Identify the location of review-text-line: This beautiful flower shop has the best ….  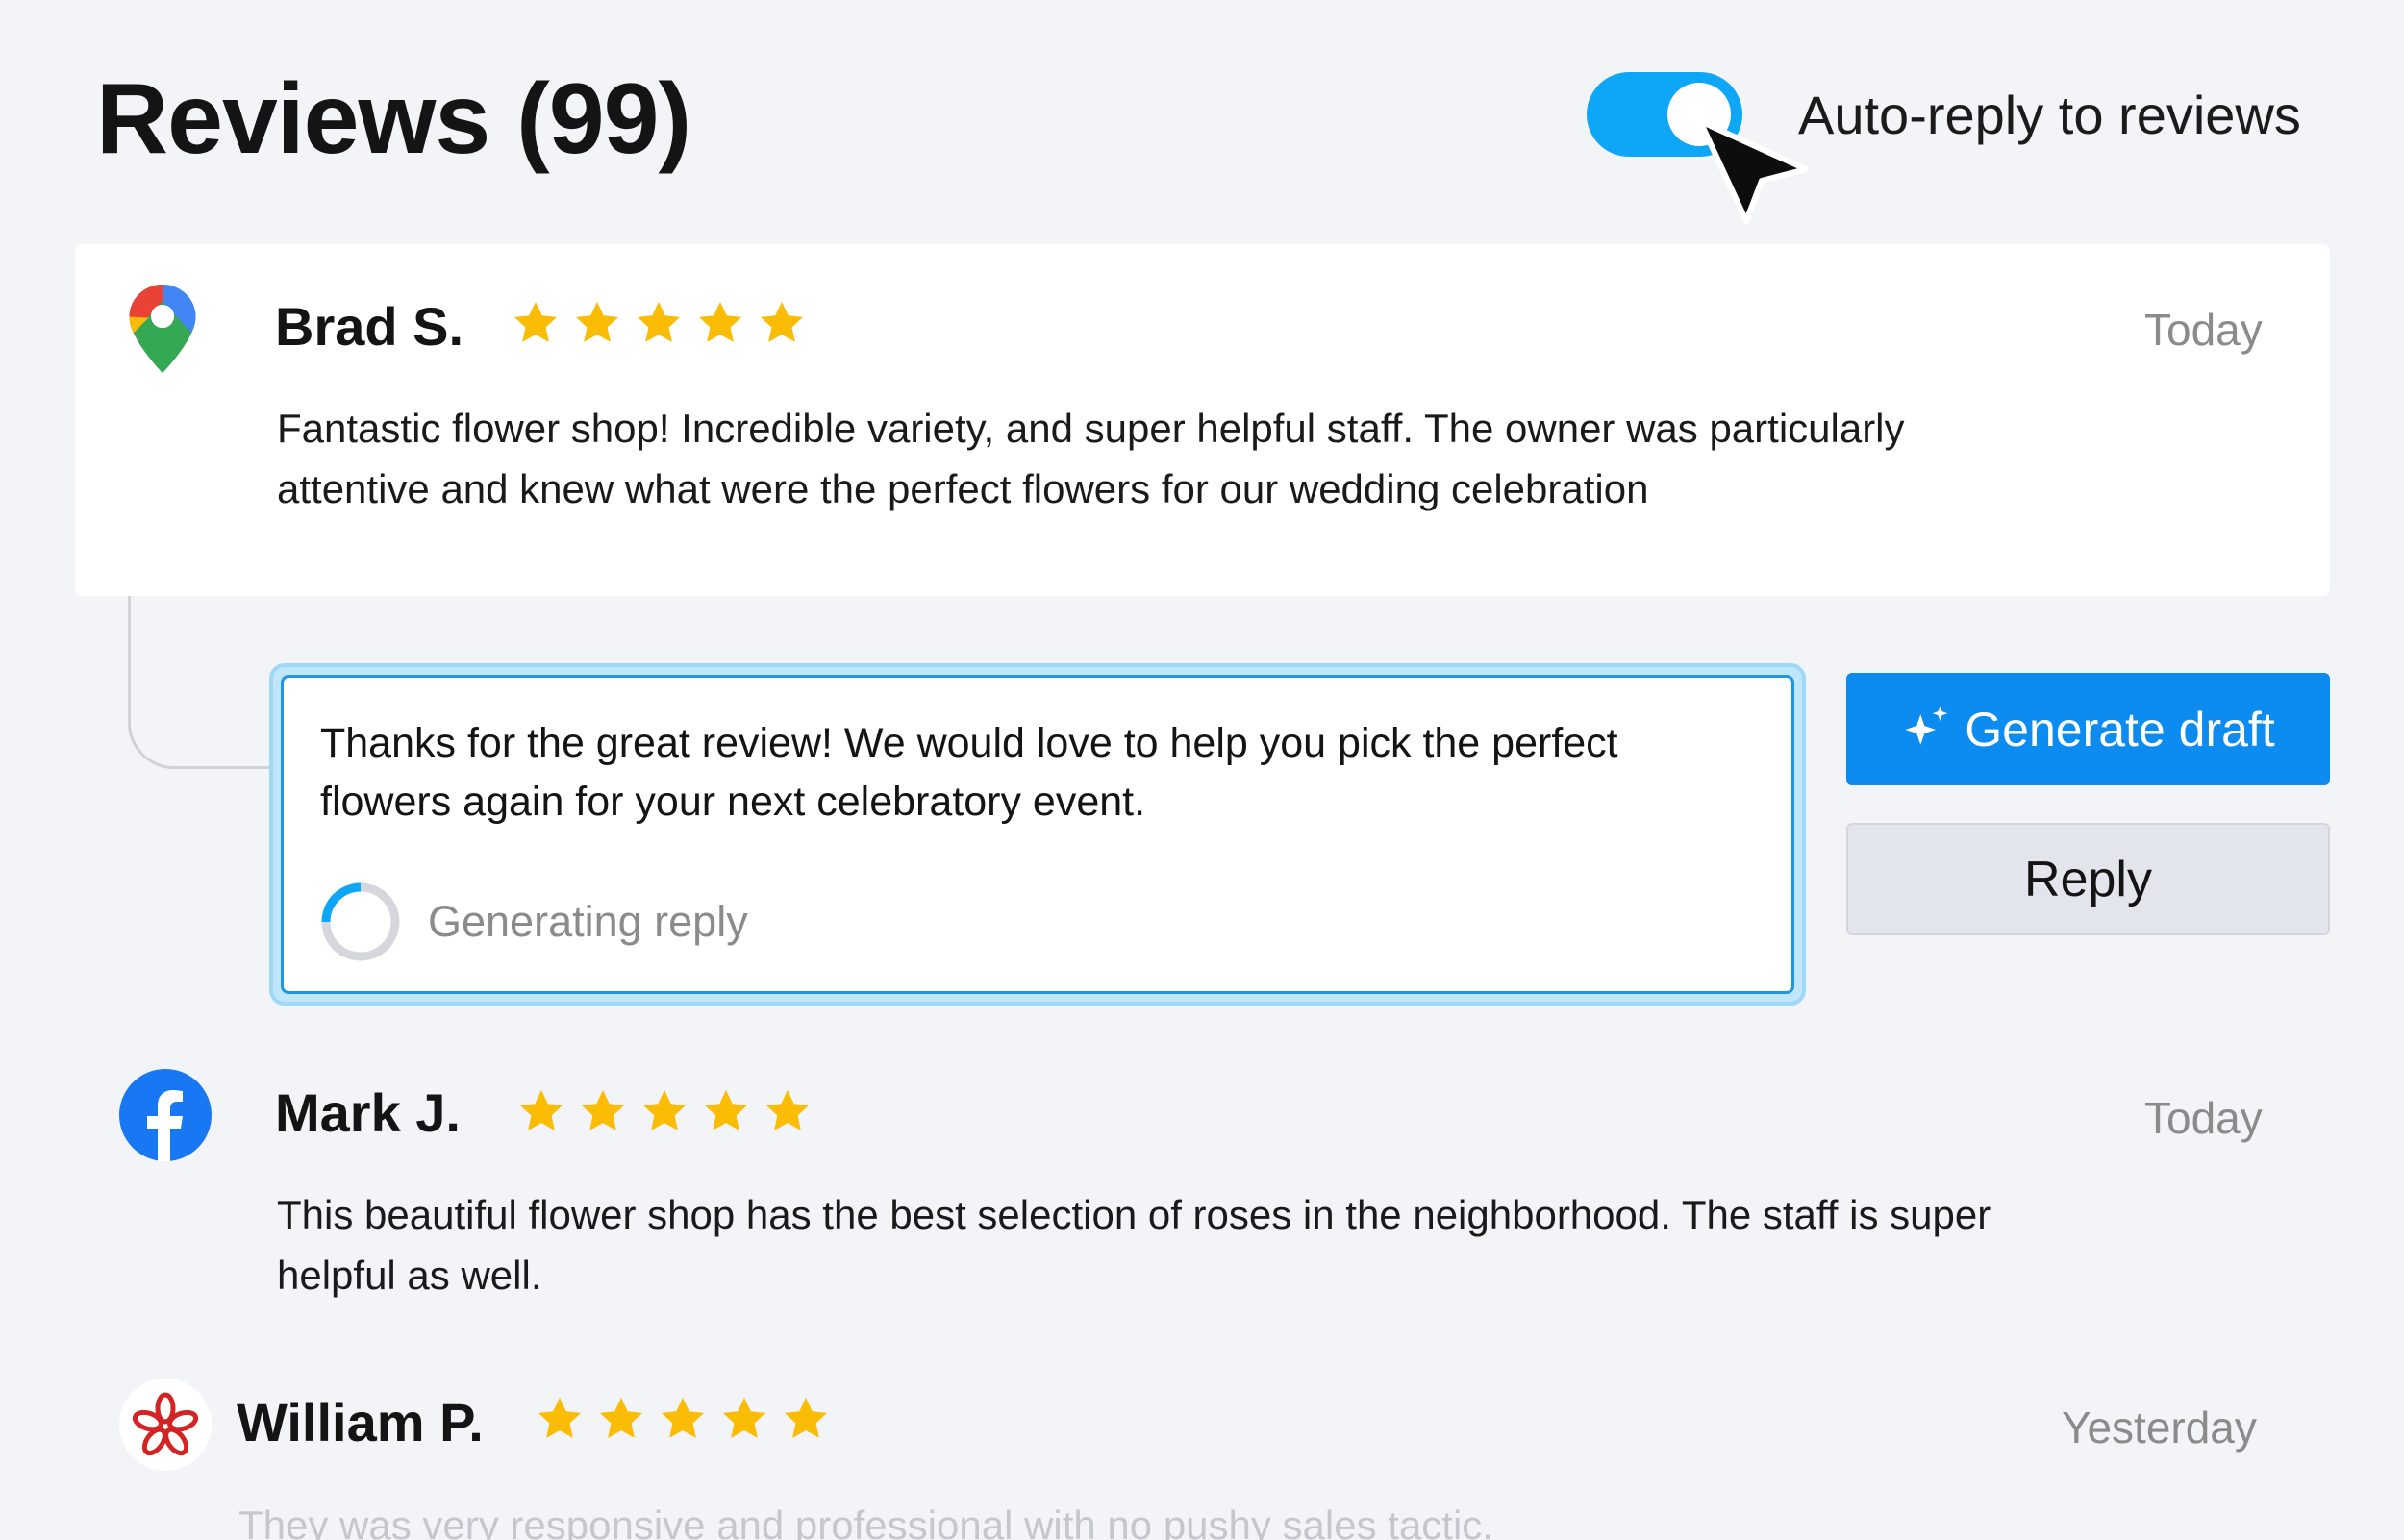
(1134, 1214).